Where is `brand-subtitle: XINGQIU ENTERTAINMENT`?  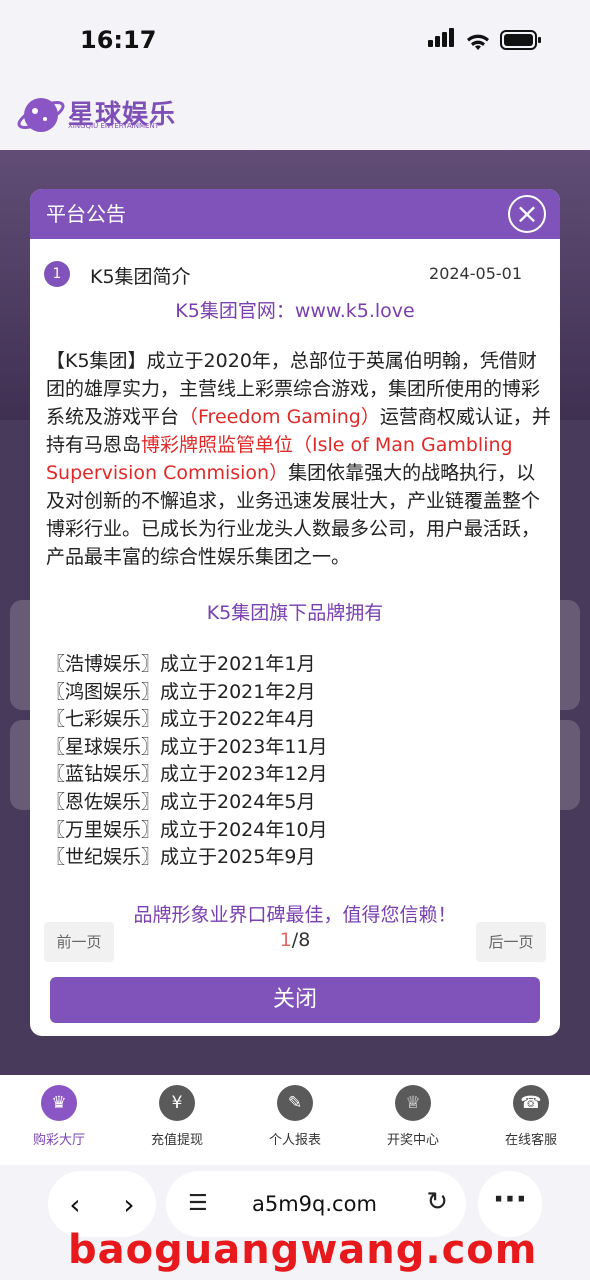 brand-subtitle: XINGQIU ENTERTAINMENT is located at coordinates (113, 126).